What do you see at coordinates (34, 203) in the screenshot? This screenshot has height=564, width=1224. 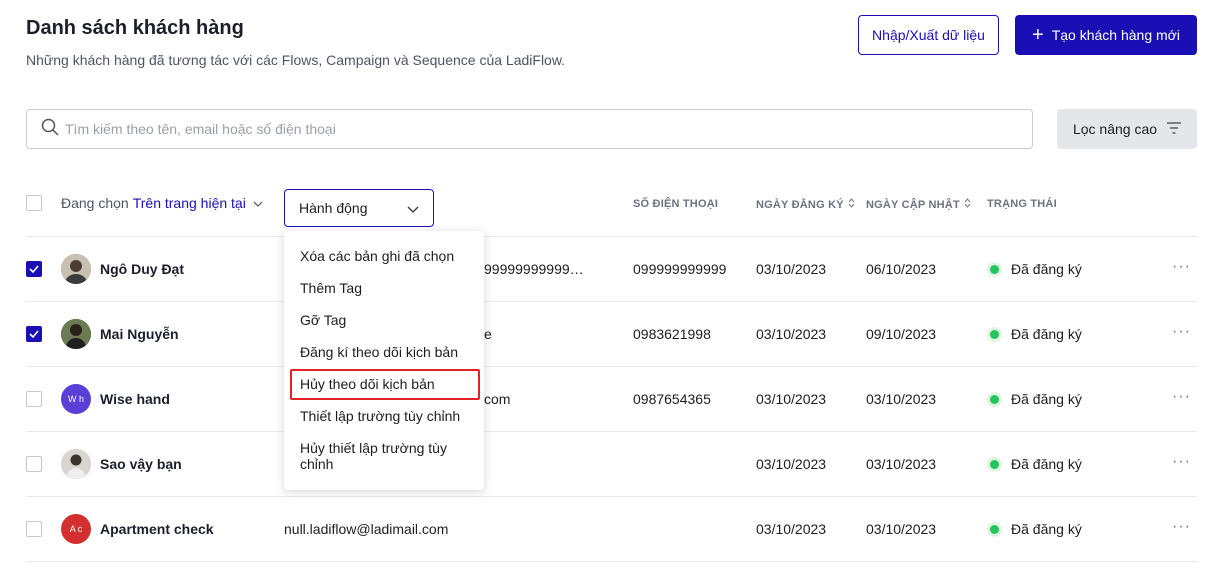 I see `select-all-checkbox` at bounding box center [34, 203].